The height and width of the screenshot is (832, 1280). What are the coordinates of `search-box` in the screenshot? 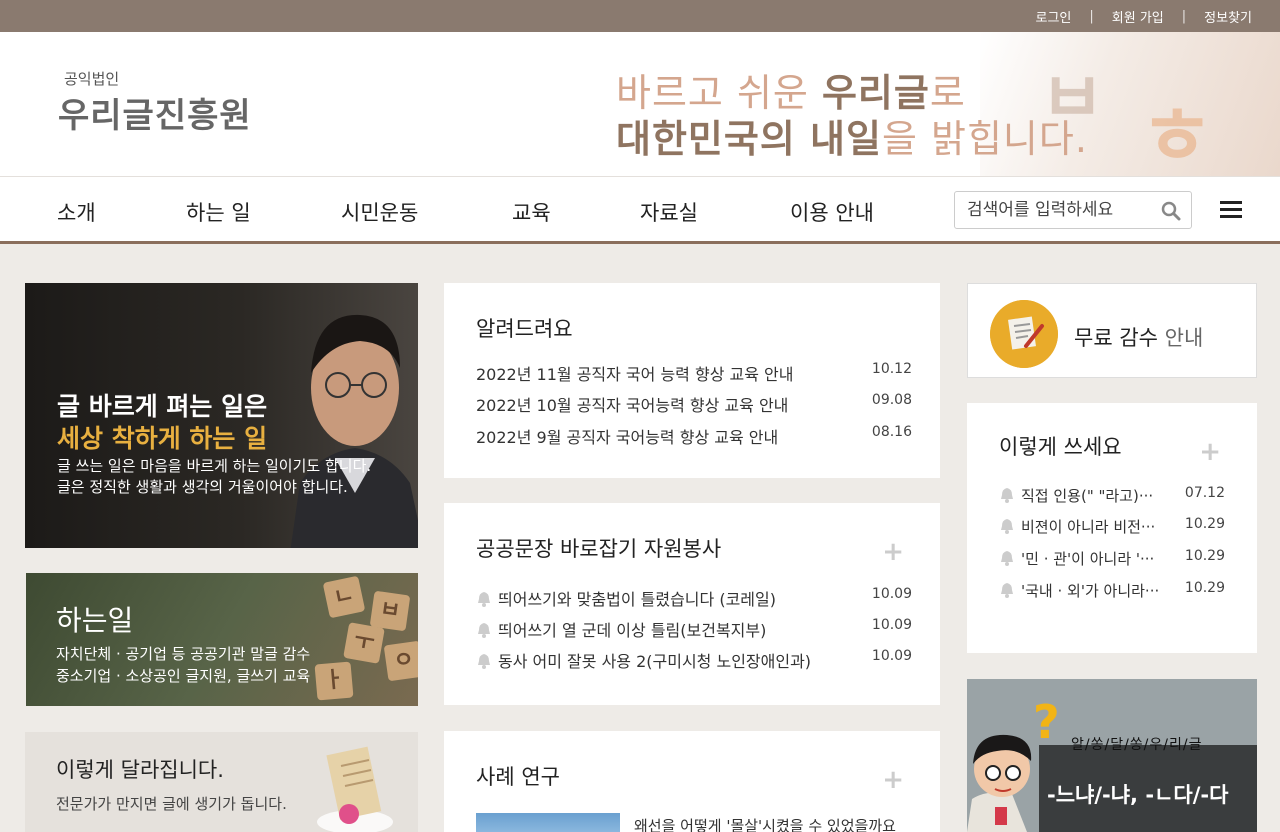 It's located at (1073, 210).